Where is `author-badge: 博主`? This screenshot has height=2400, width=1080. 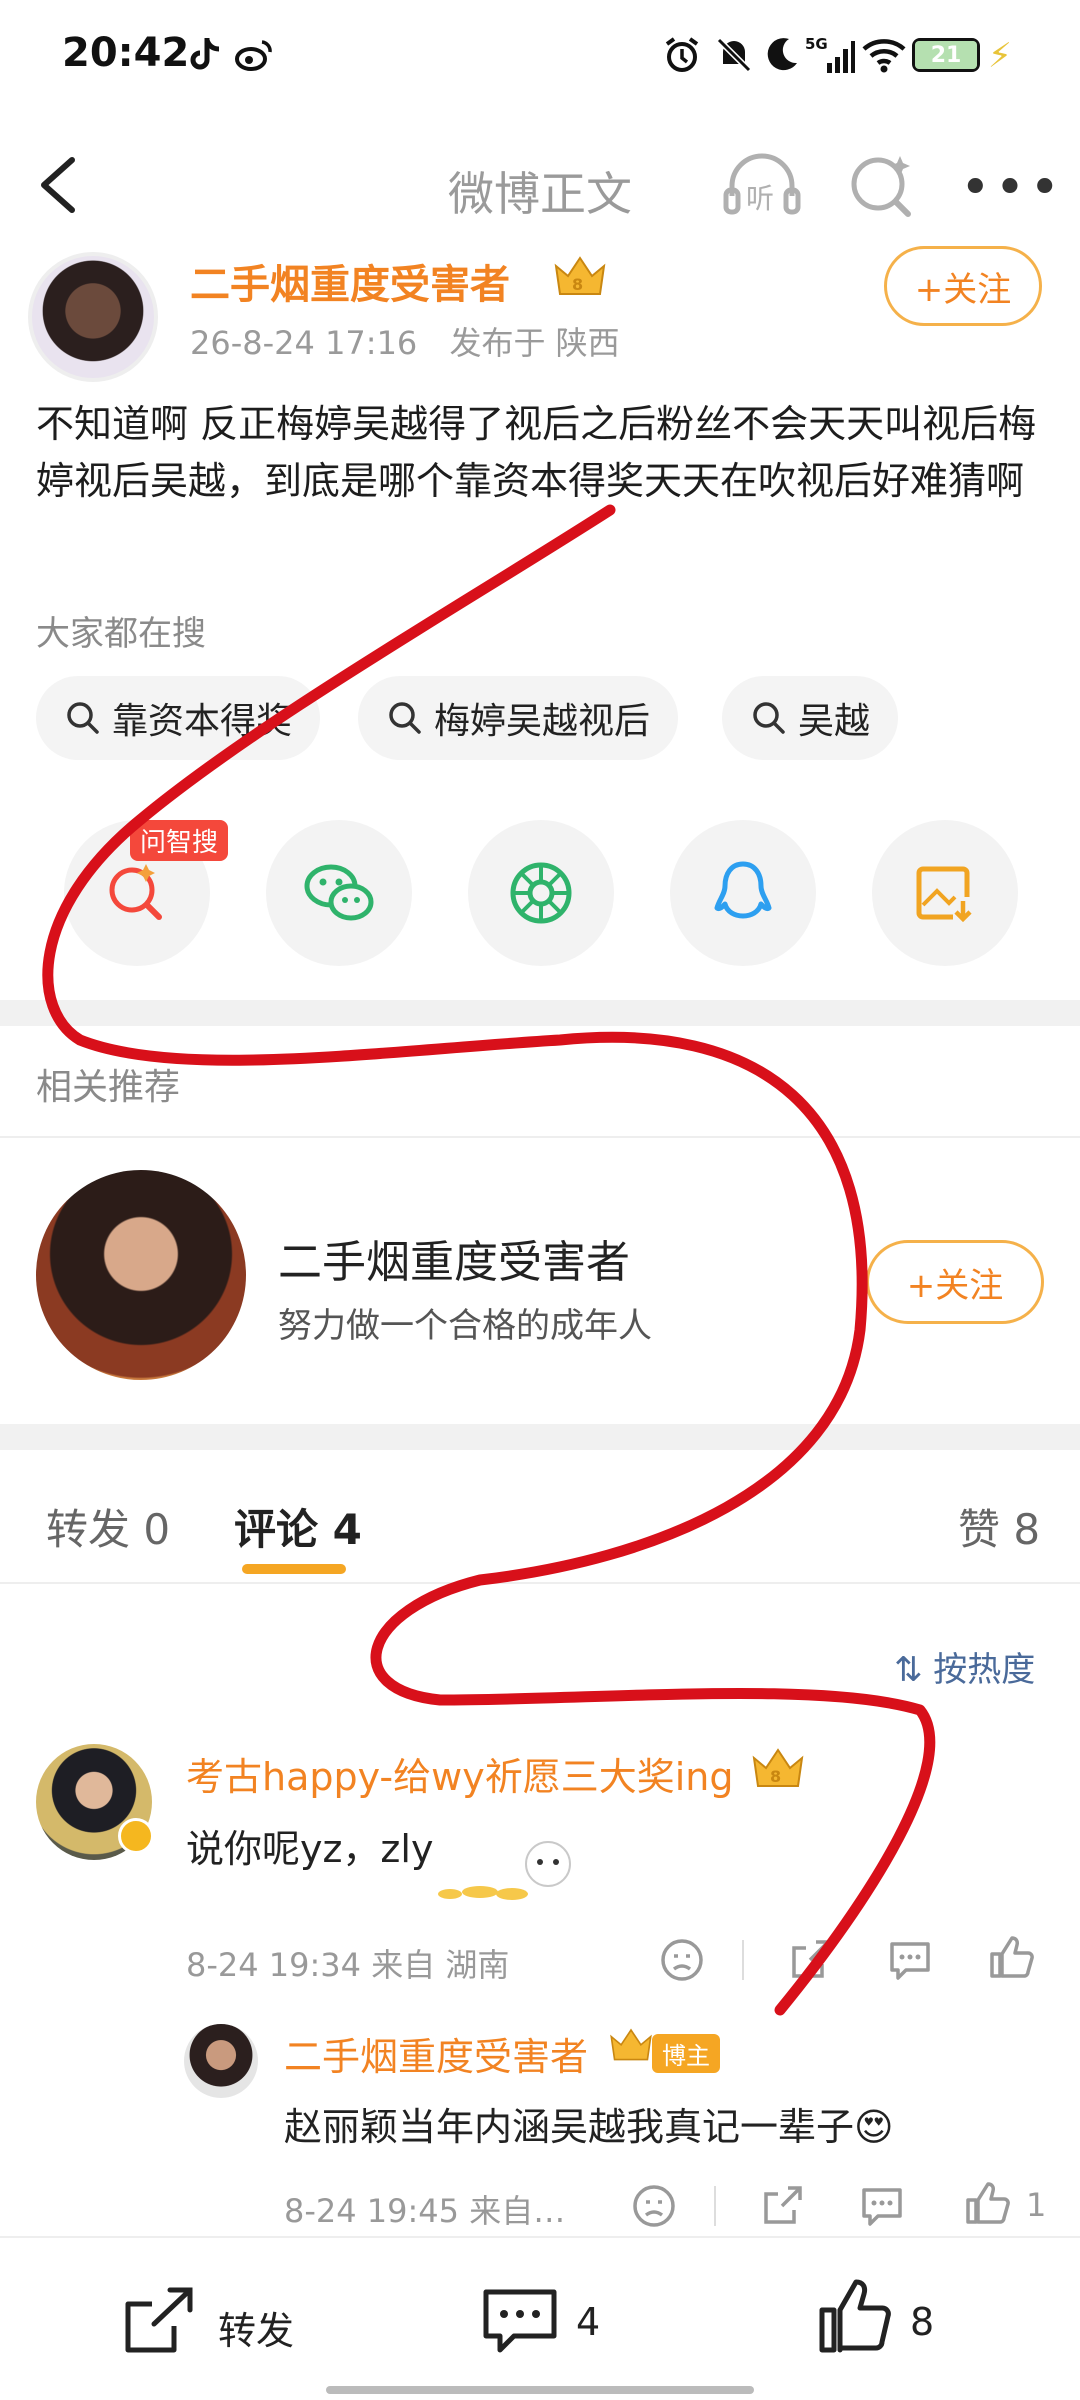
author-badge: 博主 is located at coordinates (686, 2053).